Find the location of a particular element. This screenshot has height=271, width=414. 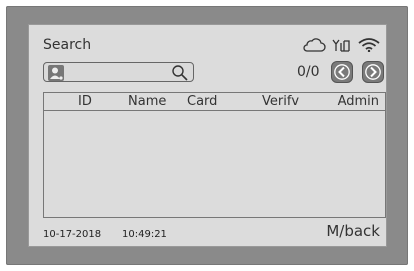

search-input is located at coordinates (118, 72).